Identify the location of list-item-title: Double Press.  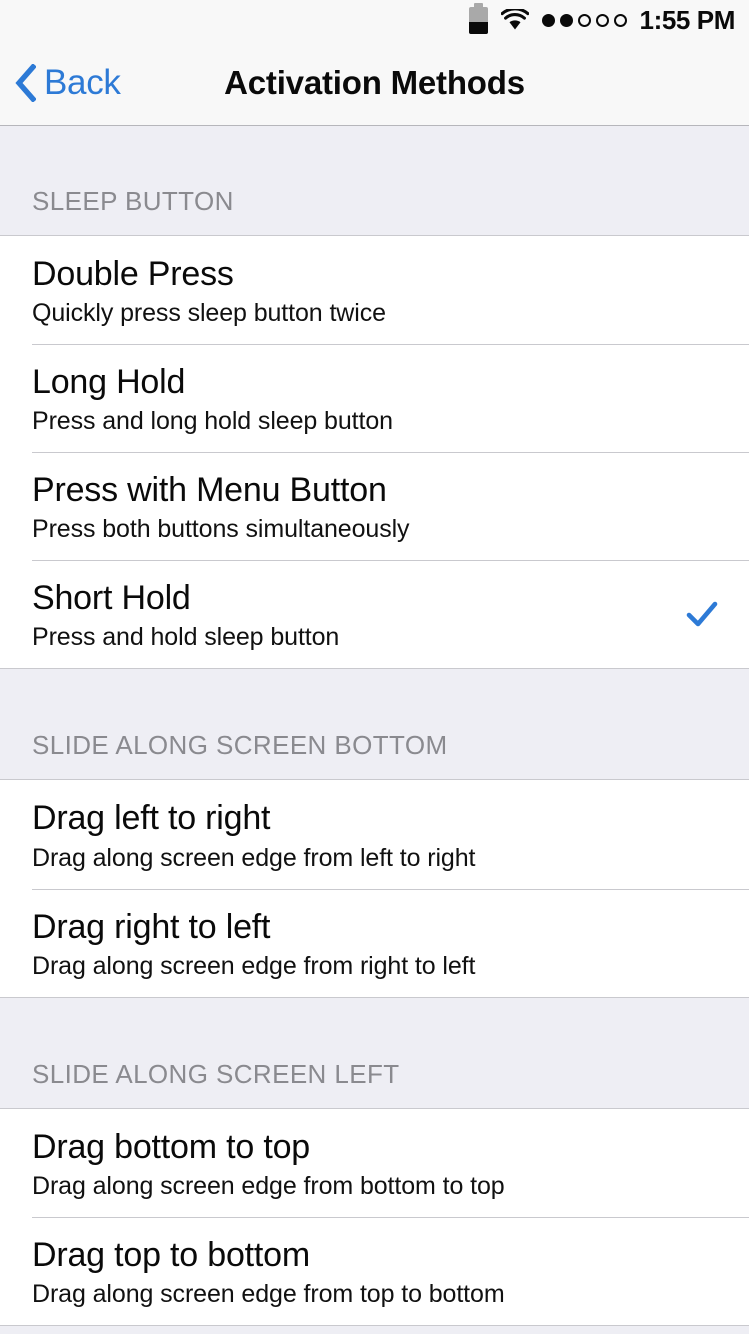
(133, 274).